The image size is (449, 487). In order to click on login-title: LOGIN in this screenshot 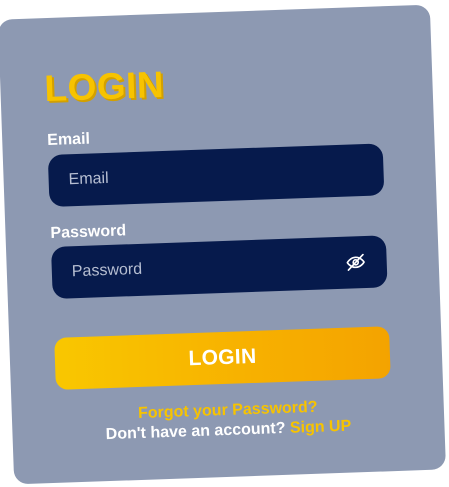, I will do `click(104, 86)`.